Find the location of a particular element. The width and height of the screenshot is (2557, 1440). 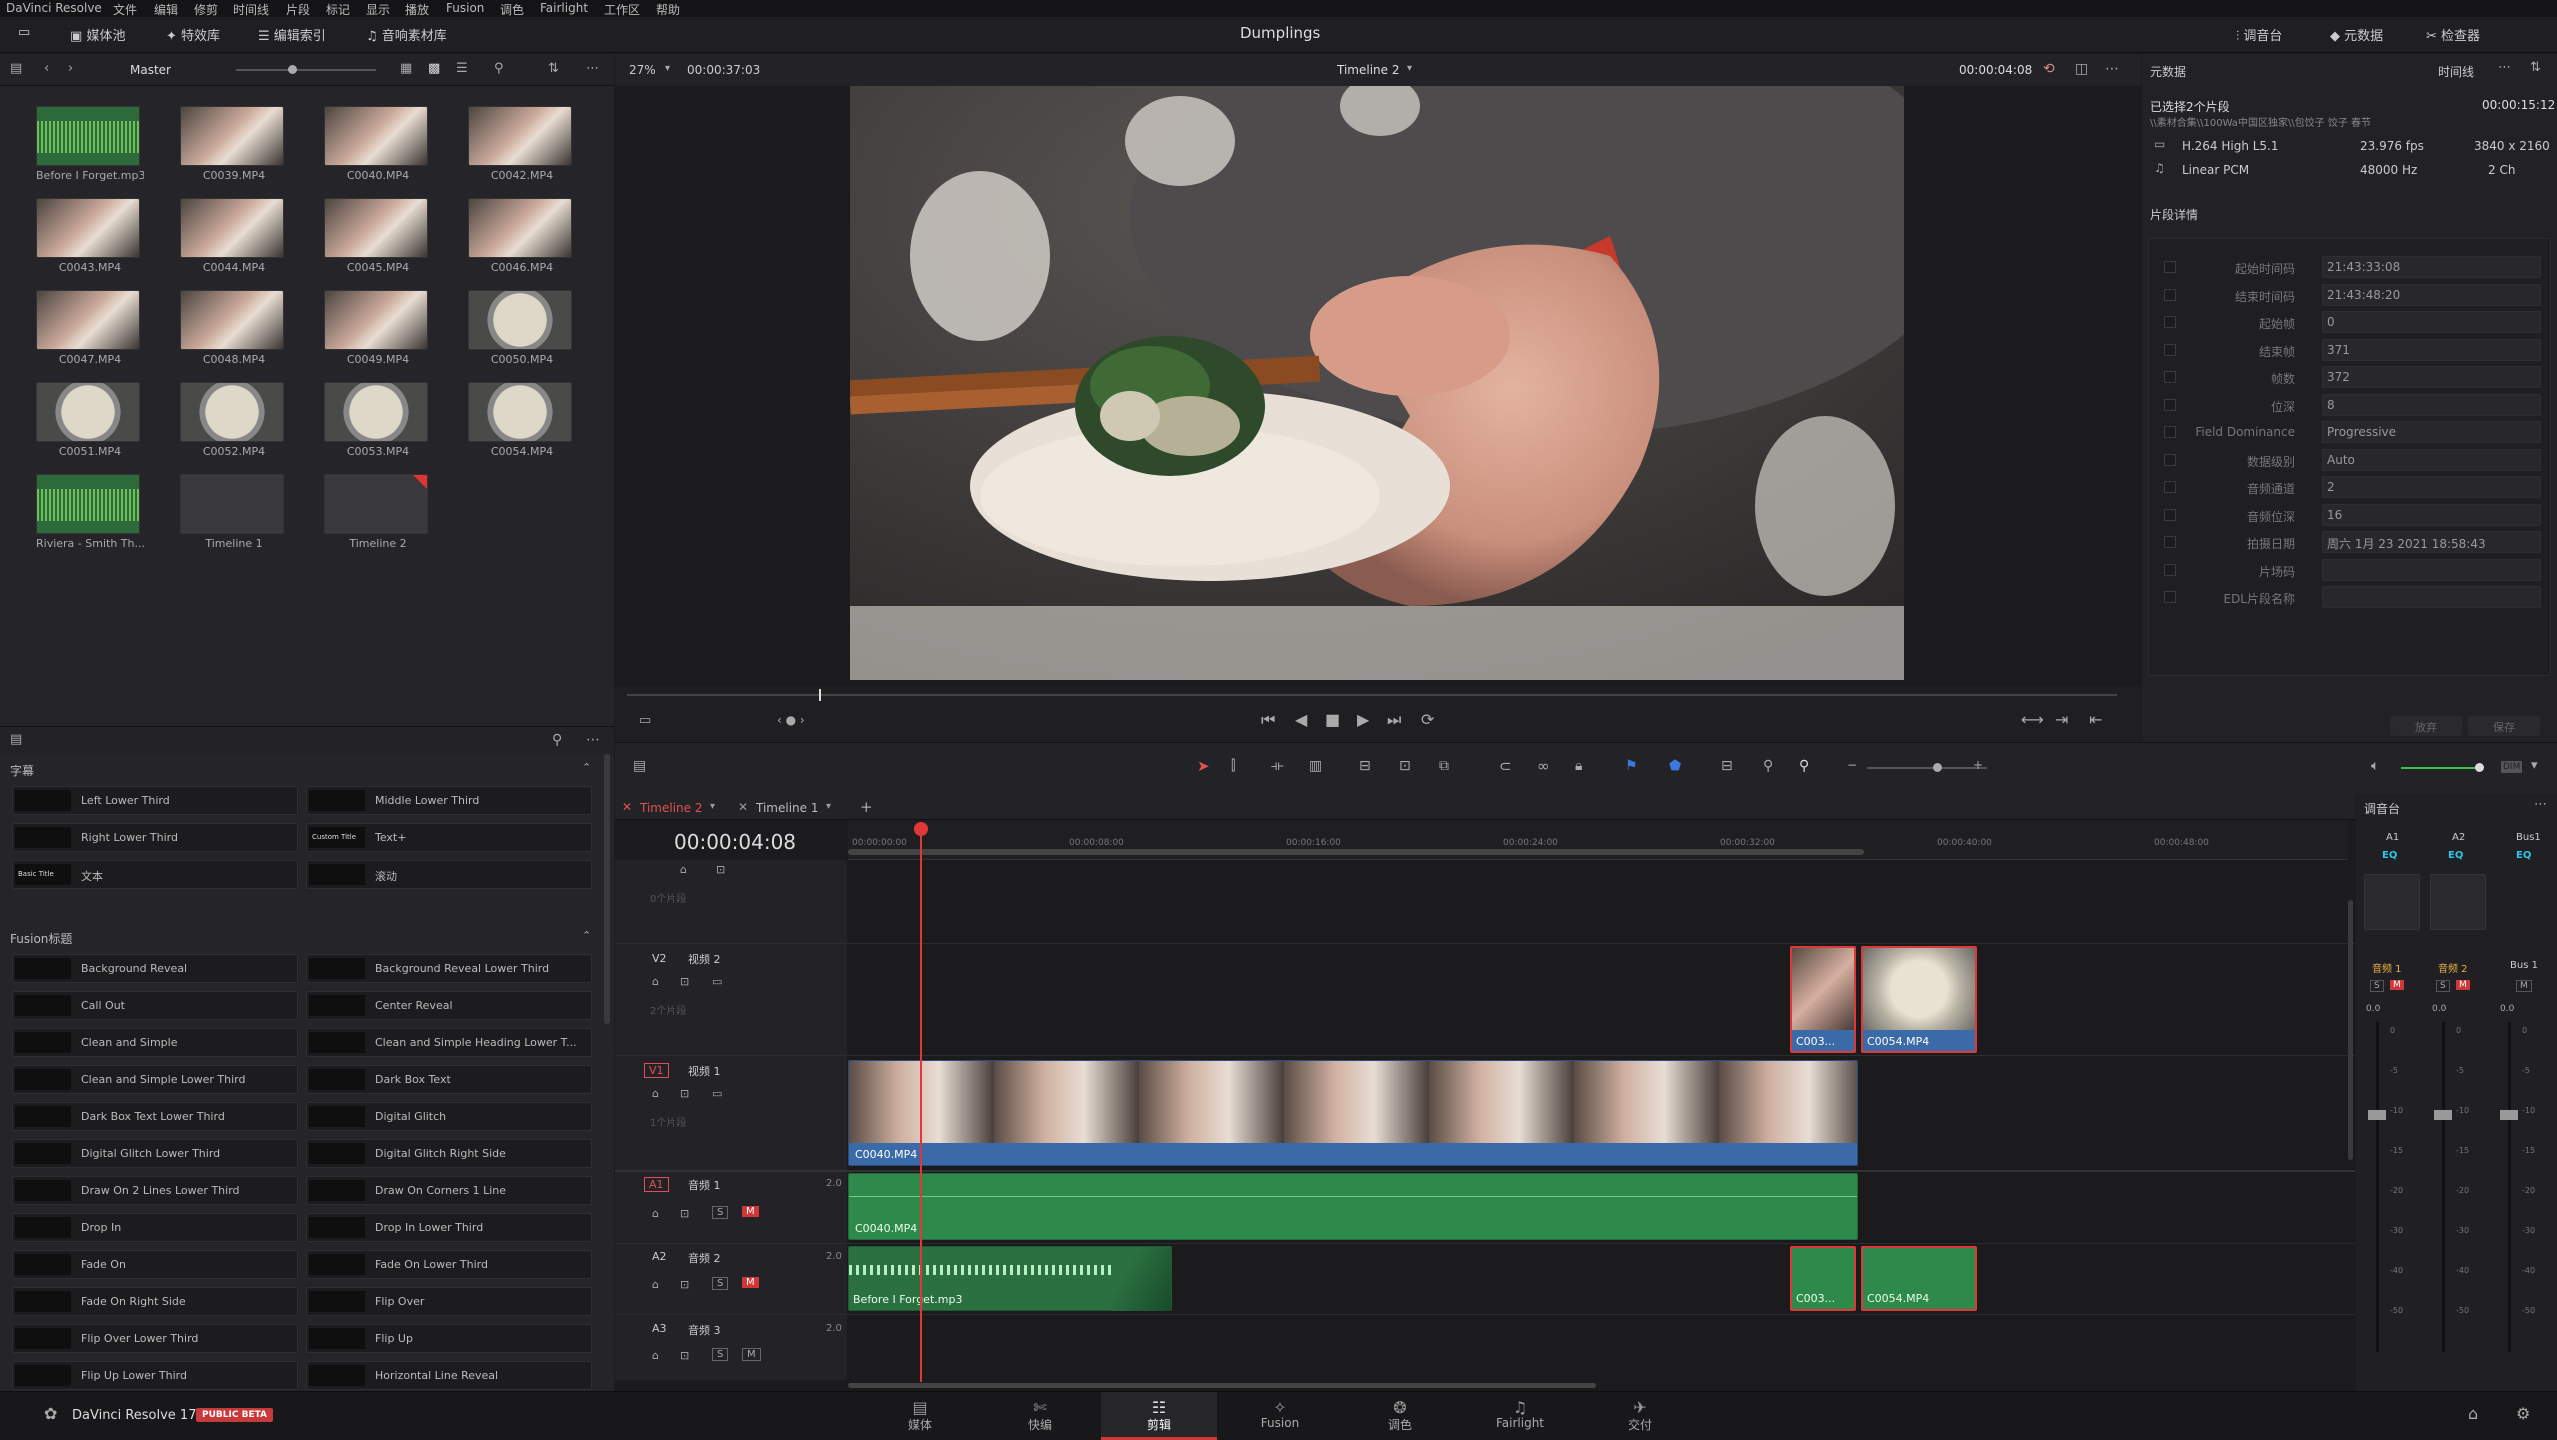

effect-item: 滚动 is located at coordinates (449, 874).